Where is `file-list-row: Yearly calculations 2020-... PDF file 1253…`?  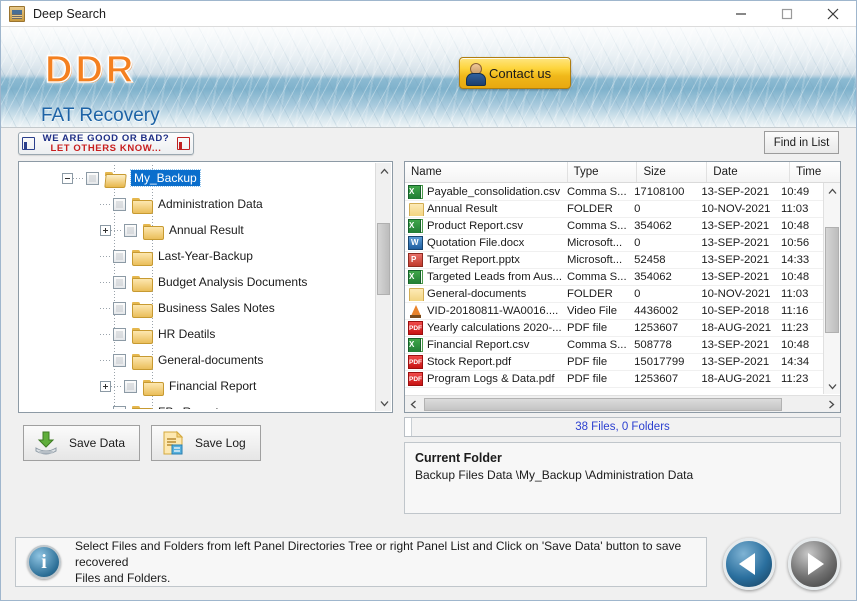 file-list-row: Yearly calculations 2020-... PDF file 1253… is located at coordinates (614, 328).